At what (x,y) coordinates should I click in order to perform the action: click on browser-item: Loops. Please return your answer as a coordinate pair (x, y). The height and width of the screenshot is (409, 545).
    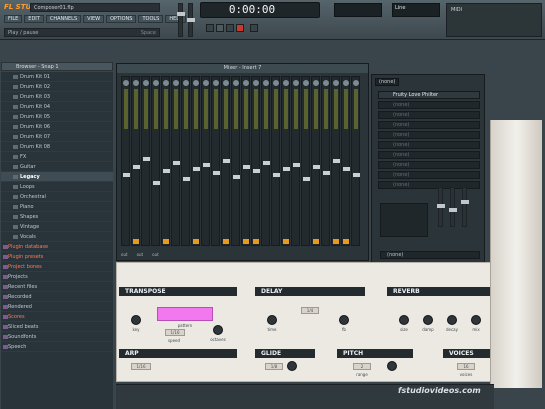
    Looking at the image, I should click on (57, 187).